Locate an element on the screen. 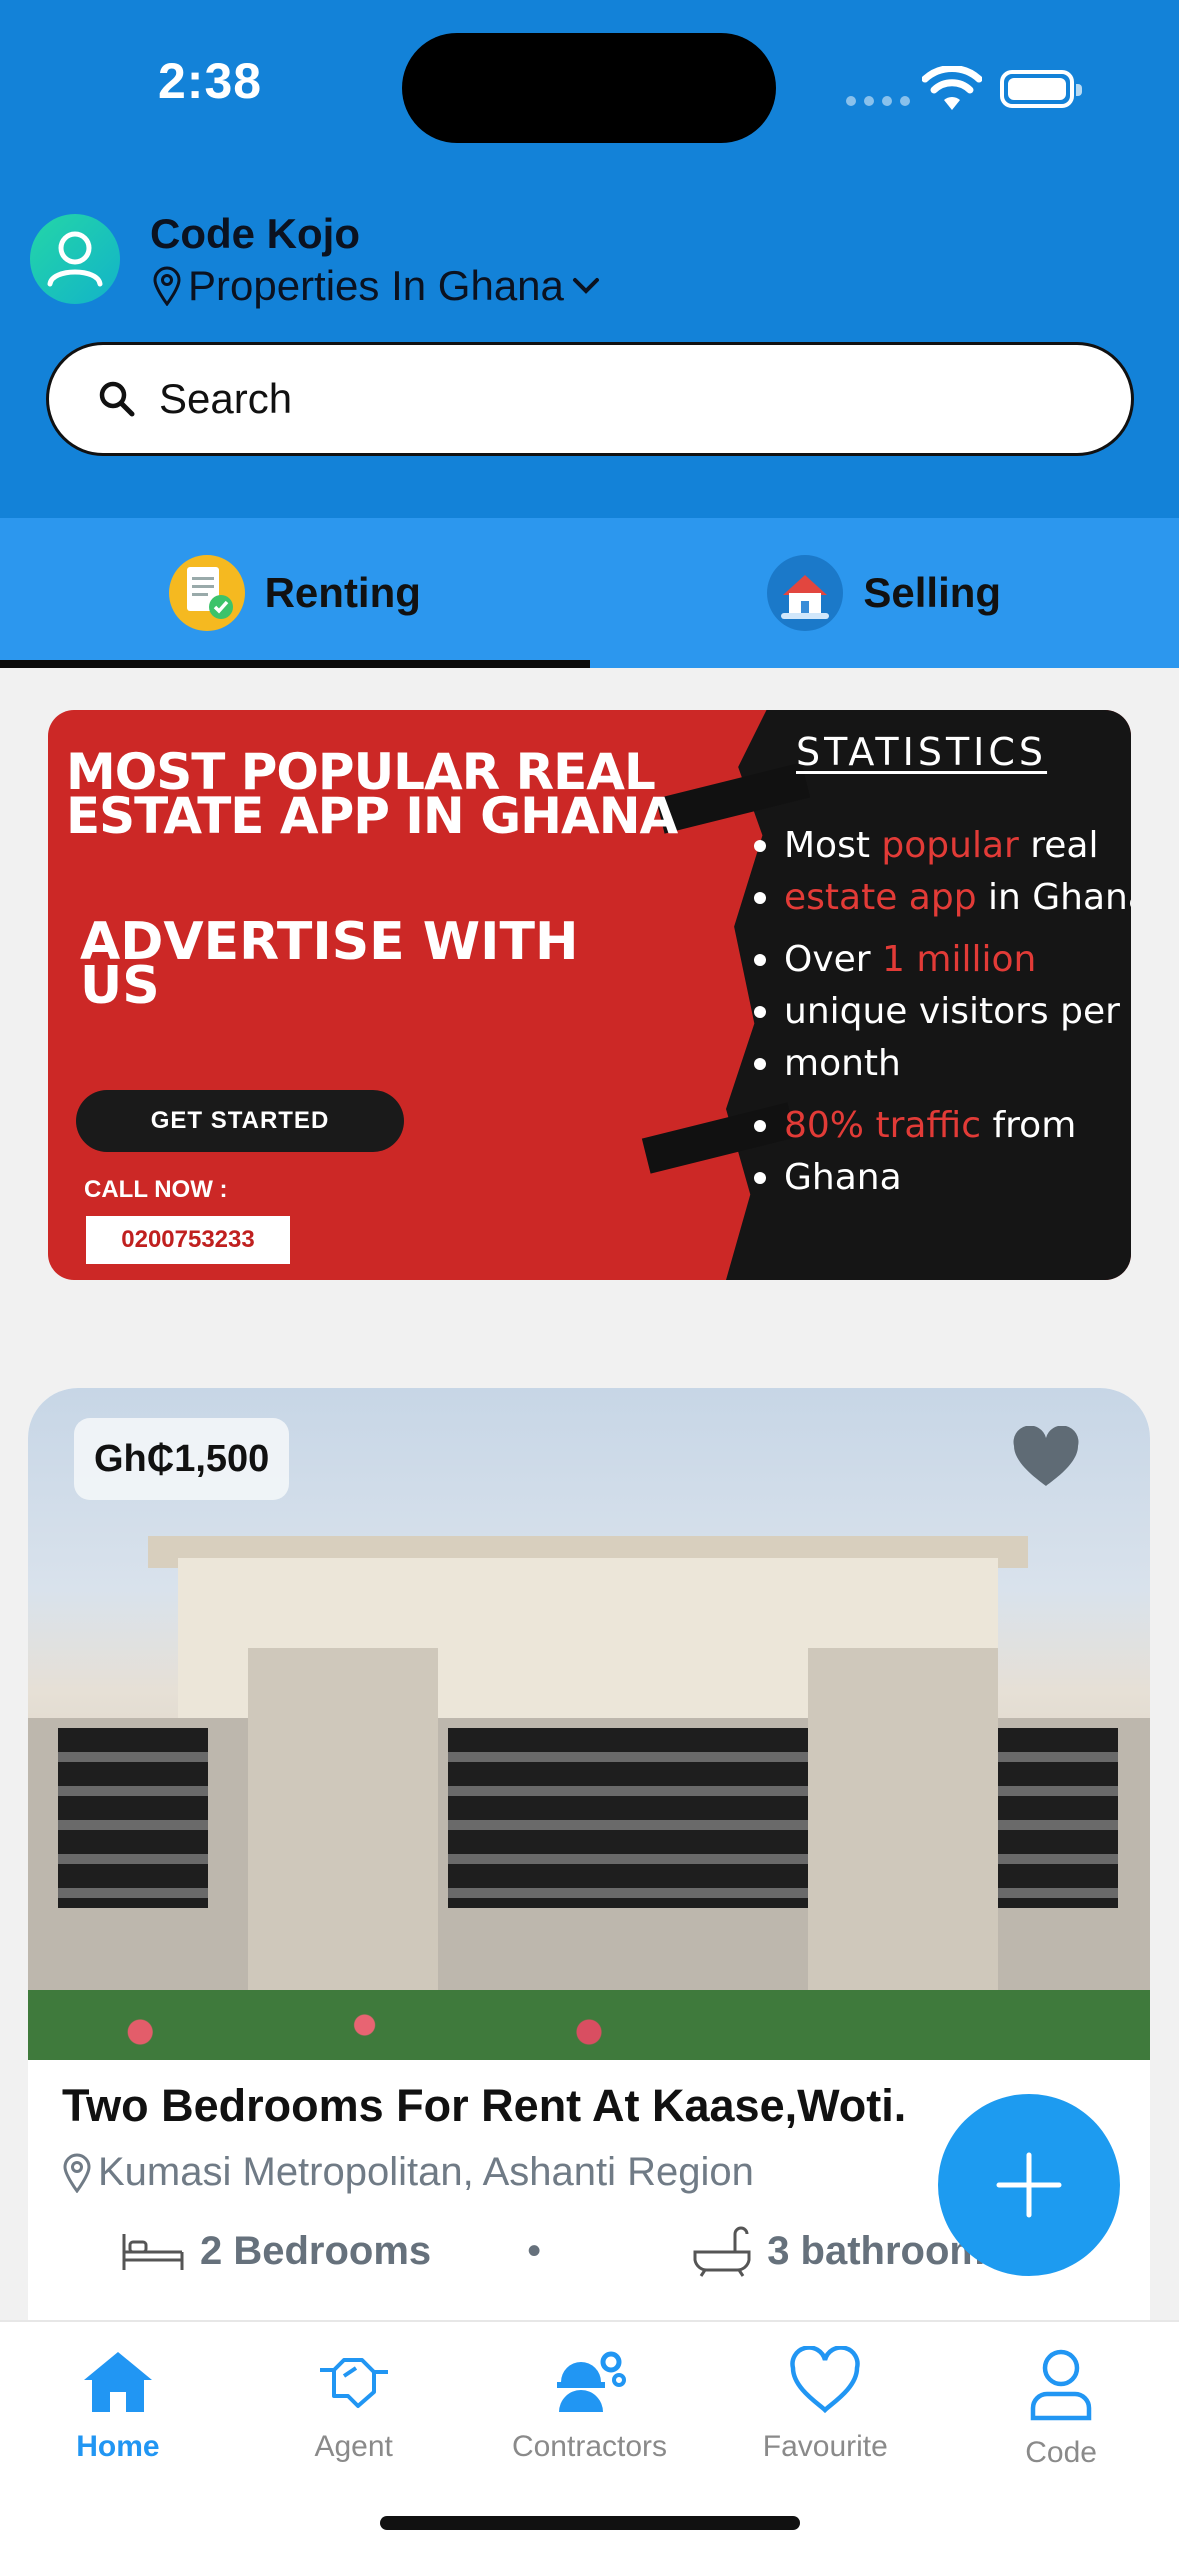 This screenshot has width=1179, height=2556. person-icon is located at coordinates (1061, 2385).